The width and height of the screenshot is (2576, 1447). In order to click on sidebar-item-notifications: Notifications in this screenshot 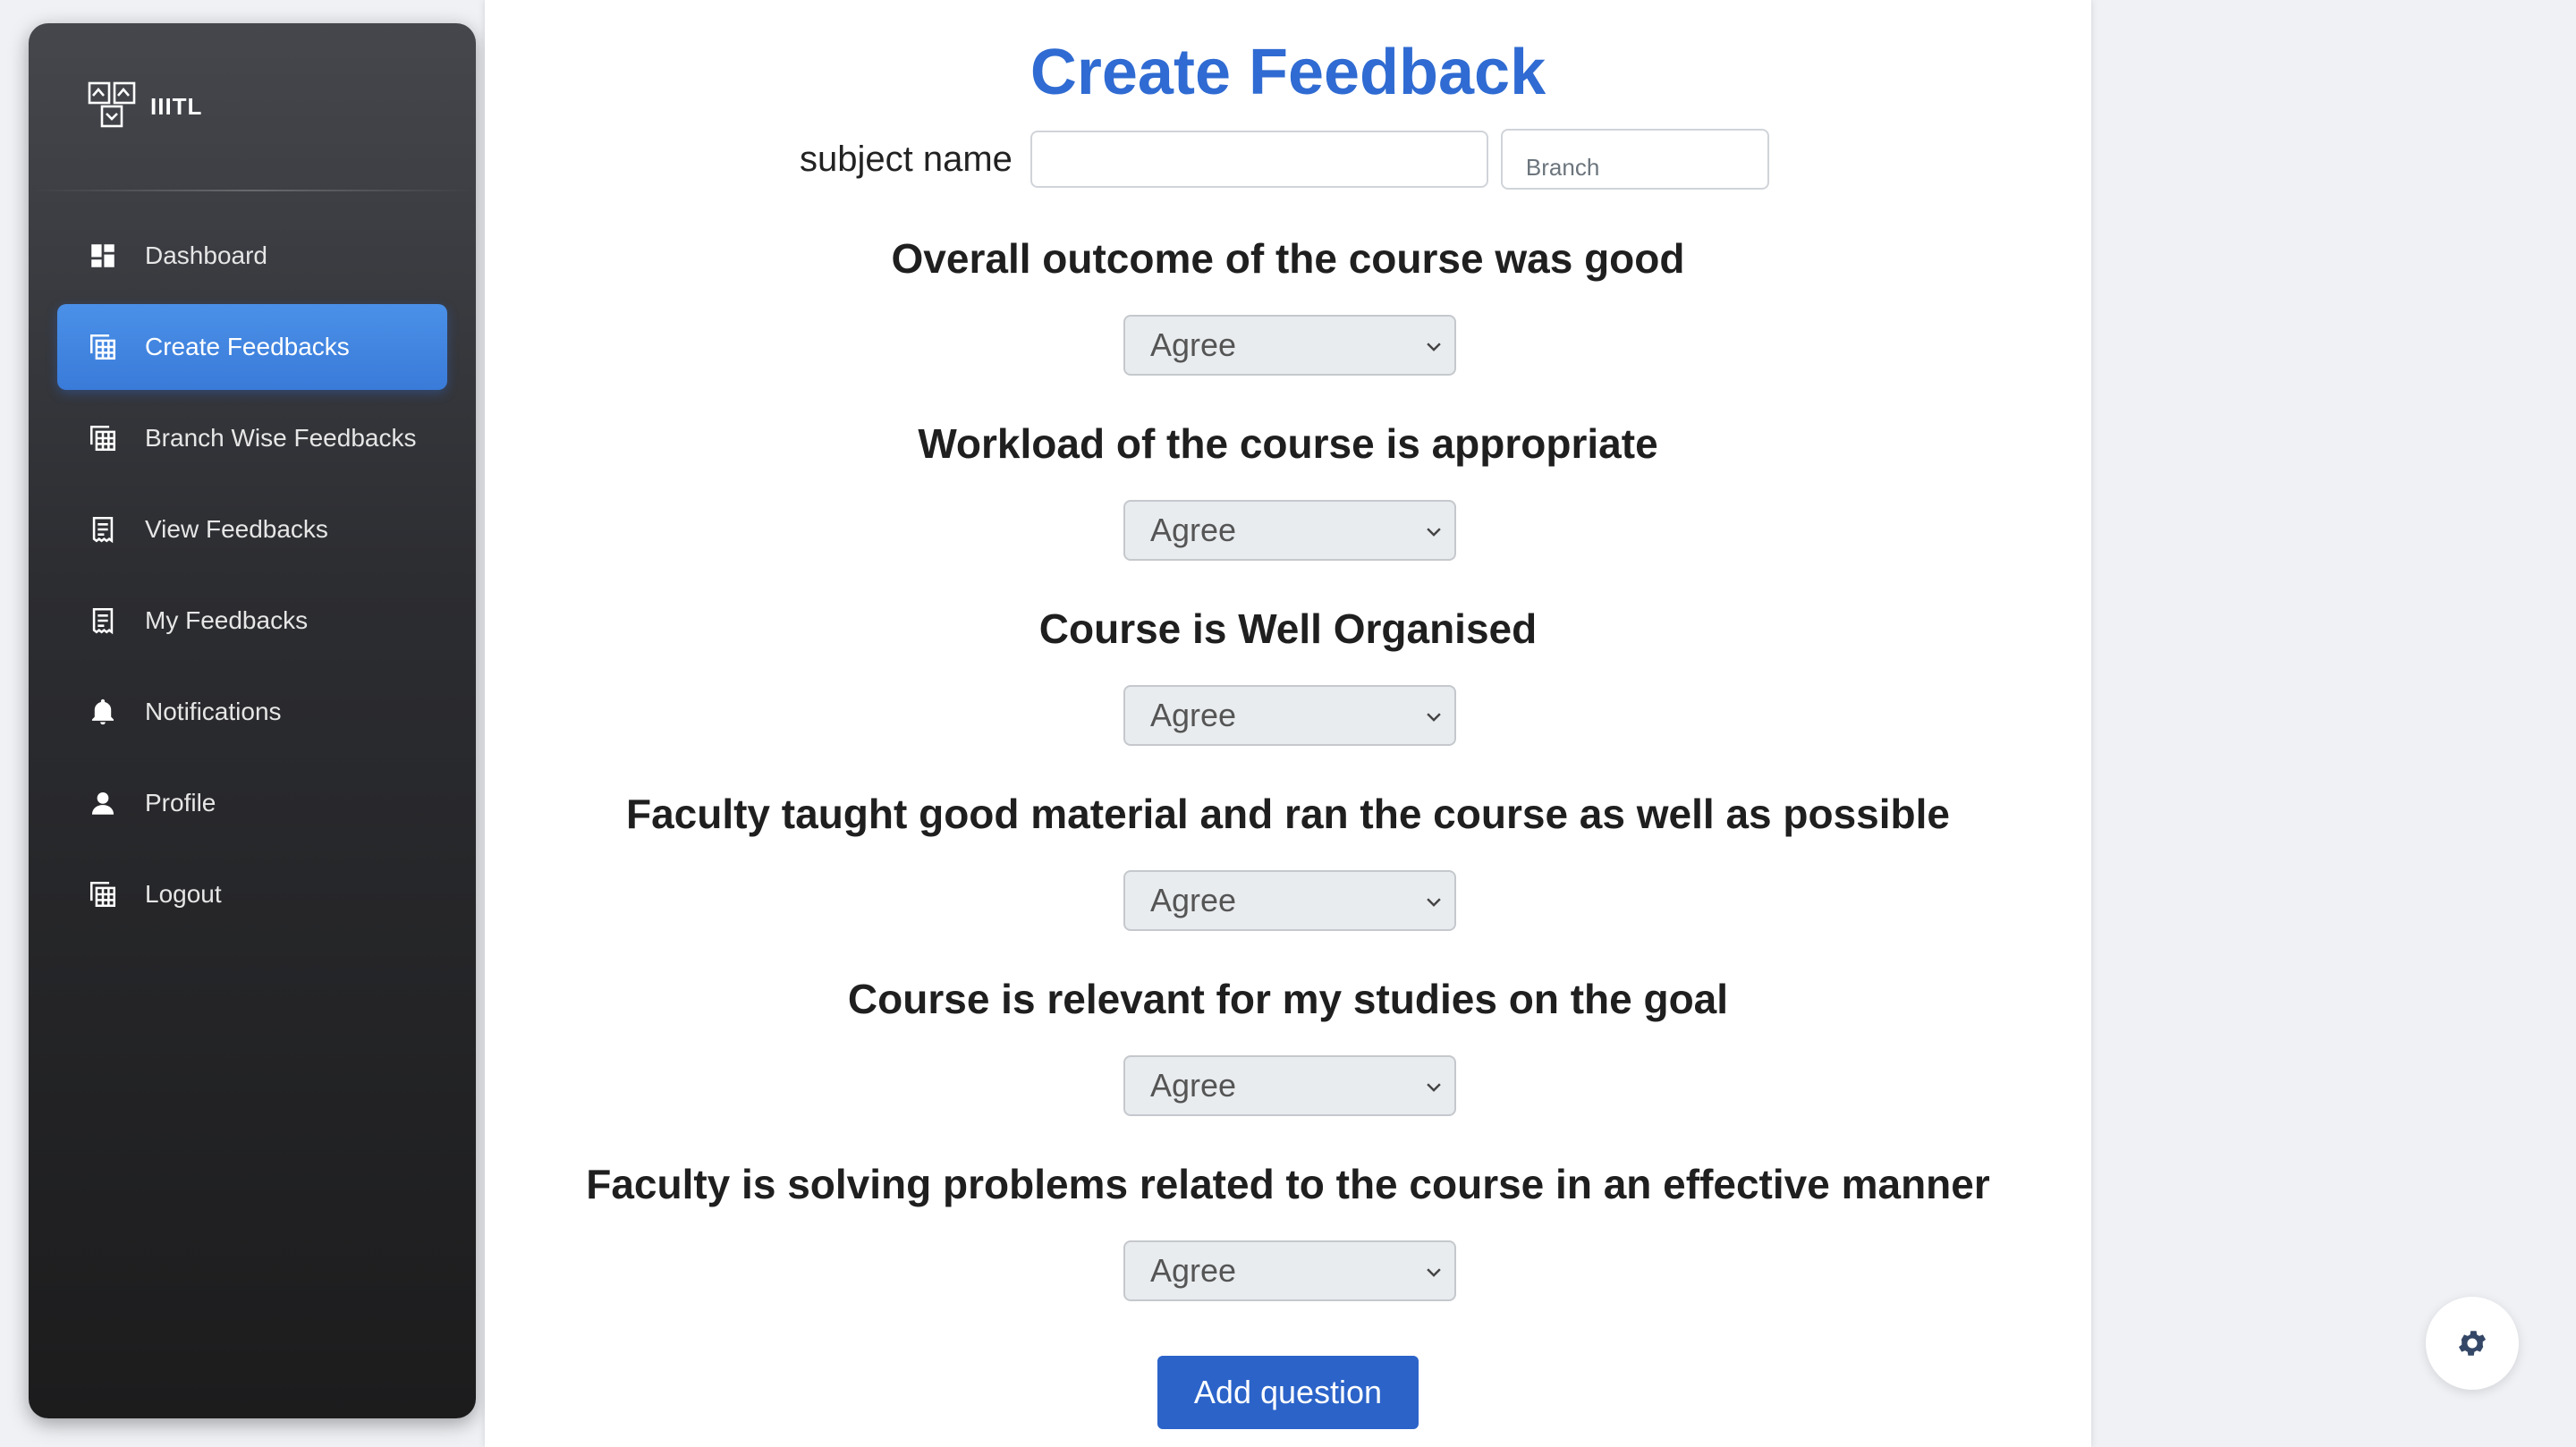, I will do `click(252, 712)`.